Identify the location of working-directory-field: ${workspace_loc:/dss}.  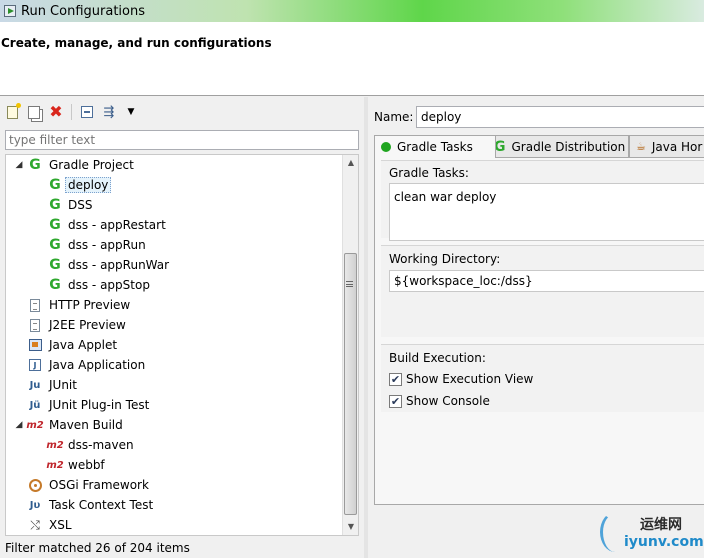
(546, 281).